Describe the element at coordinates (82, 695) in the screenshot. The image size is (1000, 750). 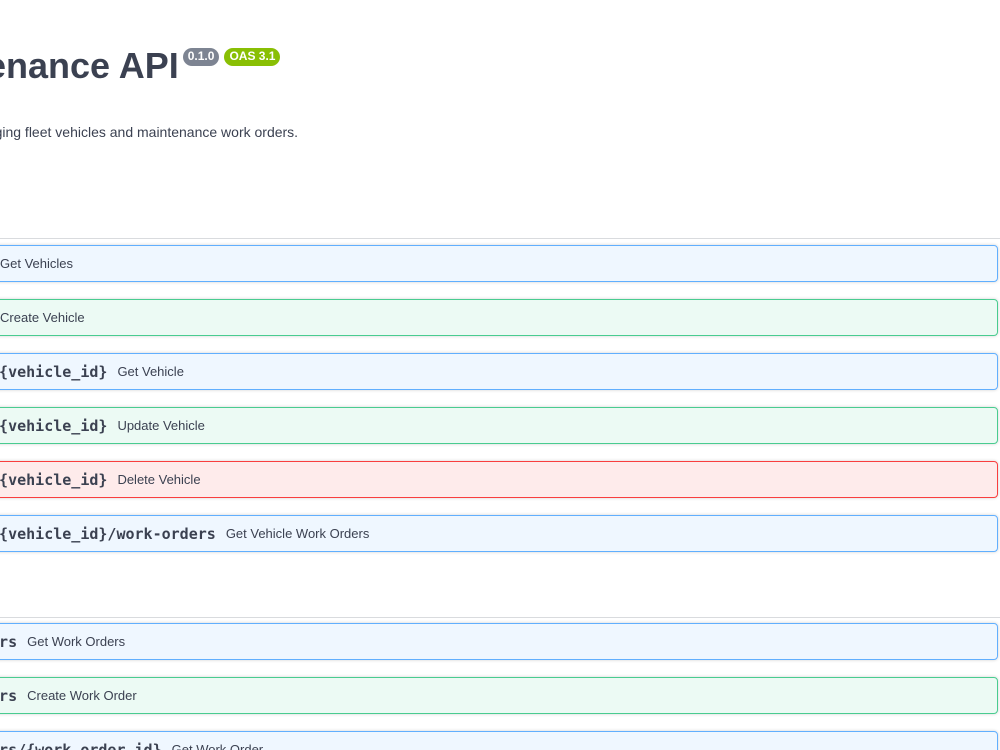
I see `operation-summary: Create Work Order` at that location.